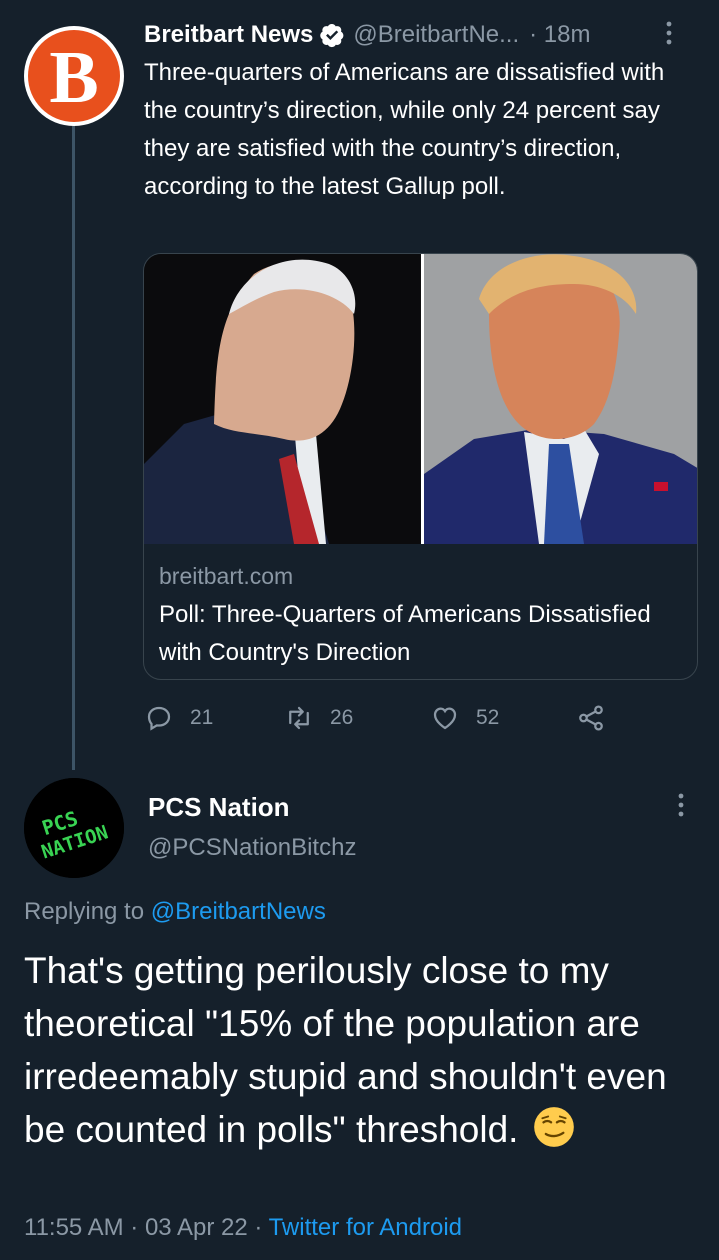 Image resolution: width=719 pixels, height=1260 pixels. Describe the element at coordinates (146, 1227) in the screenshot. I see `reply-timestamp: 11:55 AM · 03 Apr 22 ·` at that location.